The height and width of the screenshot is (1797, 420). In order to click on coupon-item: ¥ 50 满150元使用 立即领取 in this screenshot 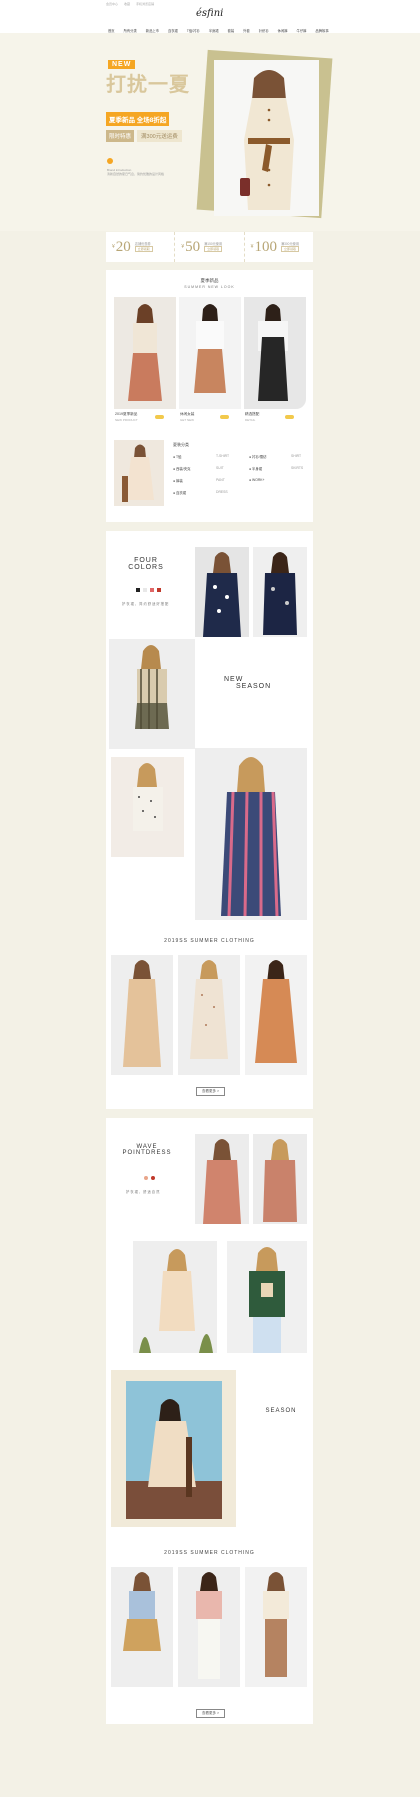, I will do `click(210, 247)`.